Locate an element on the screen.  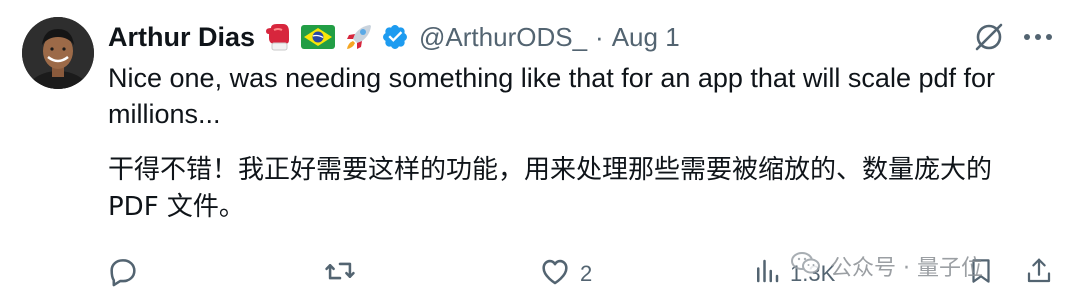
share-button is located at coordinates (1039, 274).